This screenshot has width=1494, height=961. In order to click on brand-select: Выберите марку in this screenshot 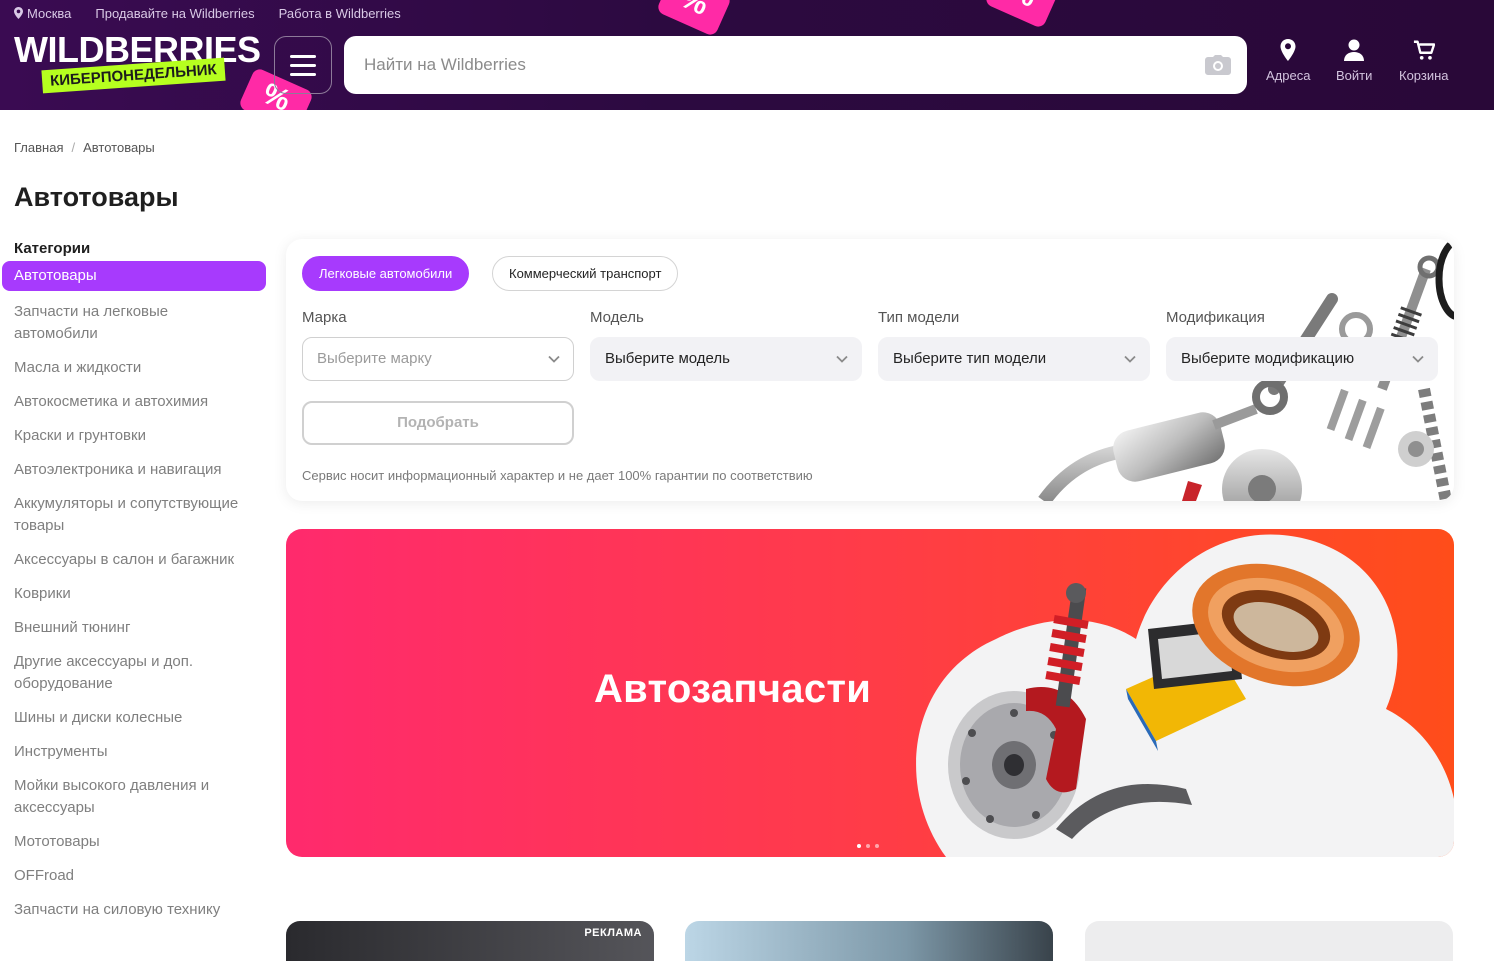, I will do `click(438, 359)`.